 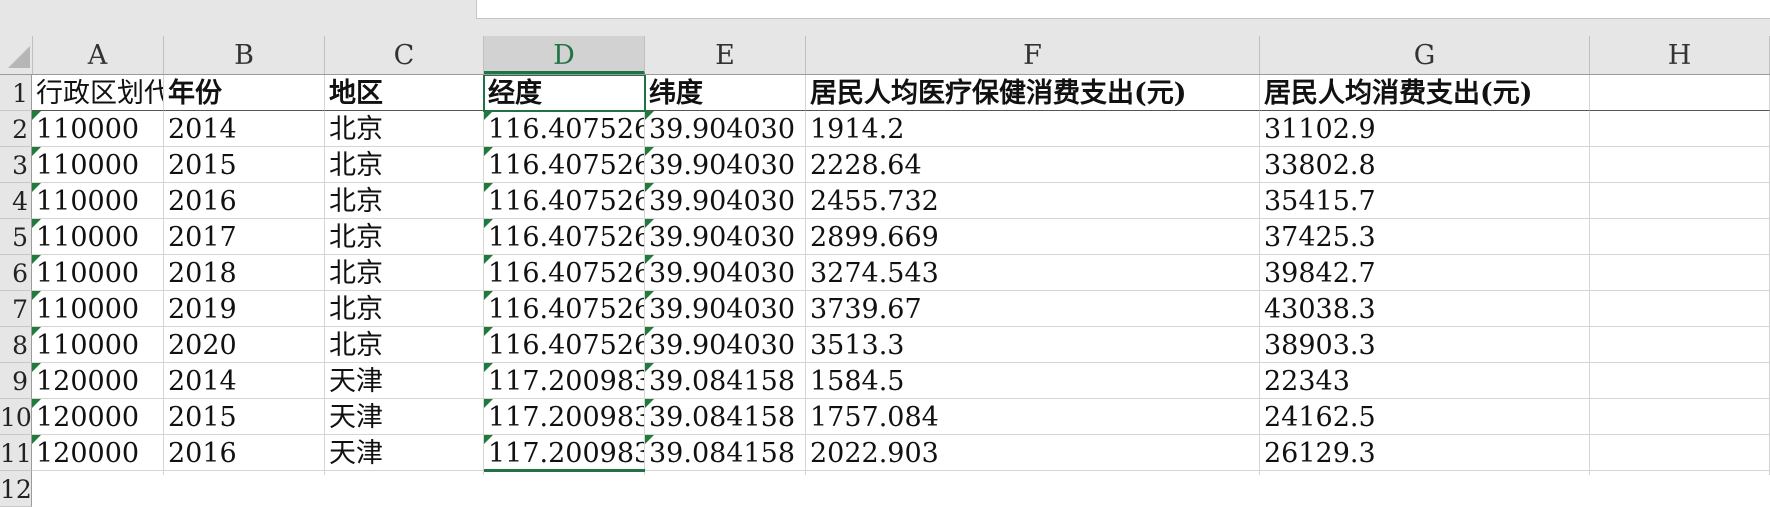 What do you see at coordinates (16, 129) in the screenshot?
I see `row-header-2: 2` at bounding box center [16, 129].